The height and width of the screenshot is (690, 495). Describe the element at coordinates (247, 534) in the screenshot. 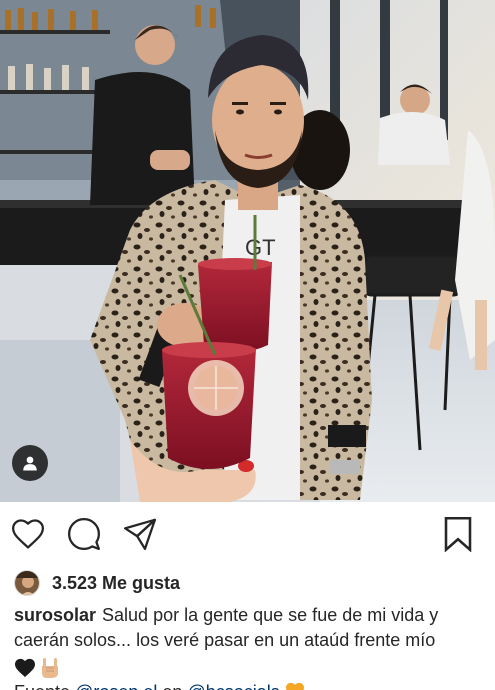

I see `action-bar` at that location.